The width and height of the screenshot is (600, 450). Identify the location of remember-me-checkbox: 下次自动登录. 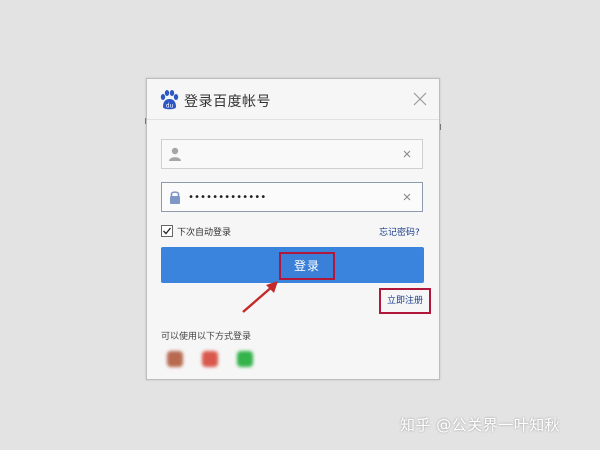
(196, 231).